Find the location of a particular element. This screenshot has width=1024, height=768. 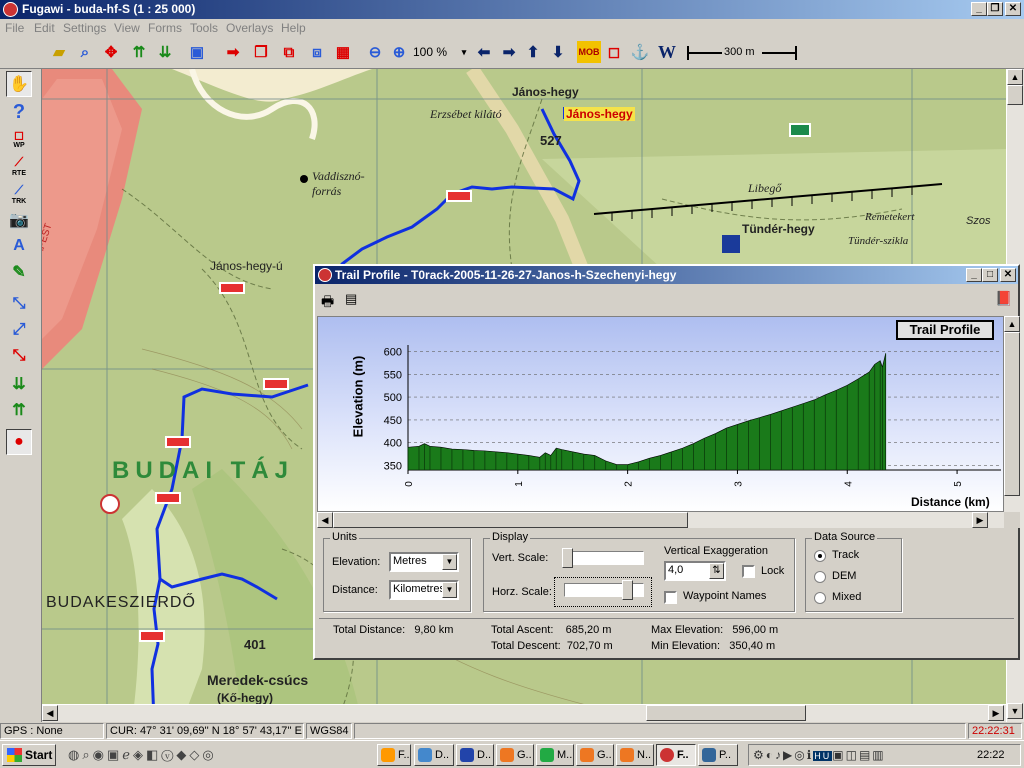

chart-scroll-right-icon: ▶ is located at coordinates (980, 520).